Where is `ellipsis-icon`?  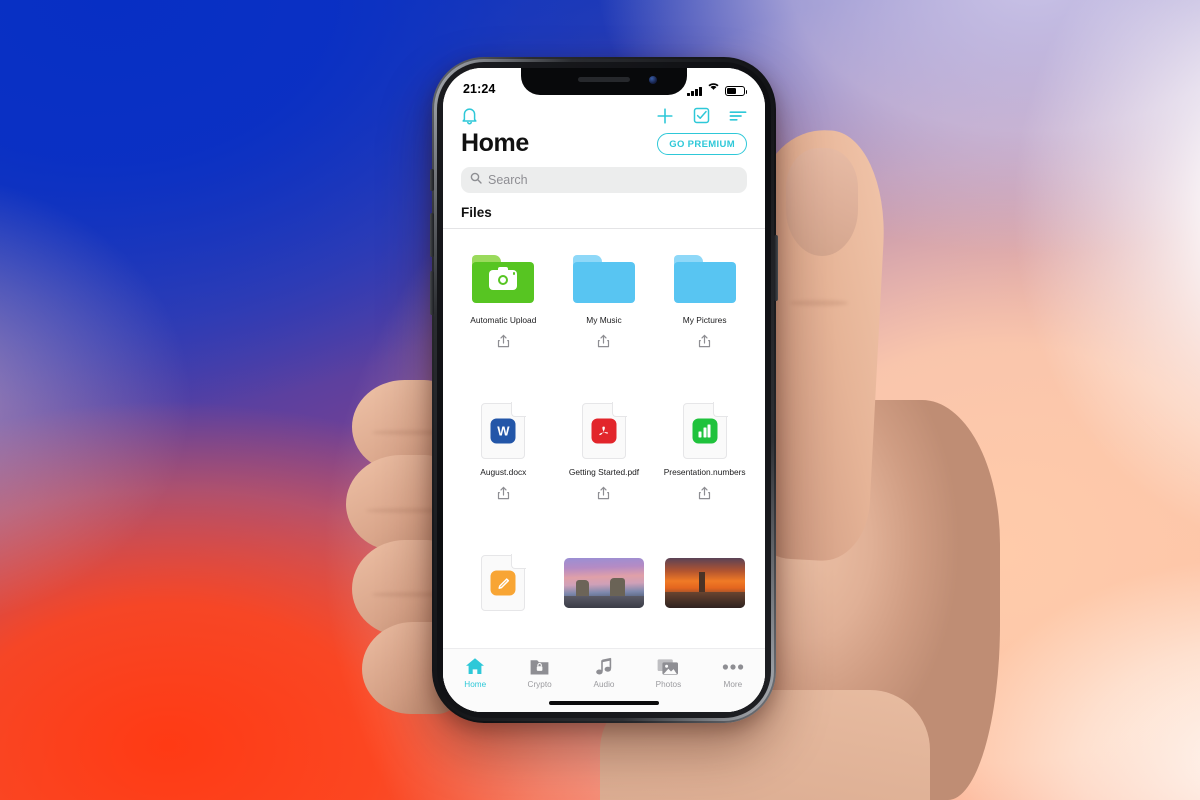
ellipsis-icon is located at coordinates (733, 666).